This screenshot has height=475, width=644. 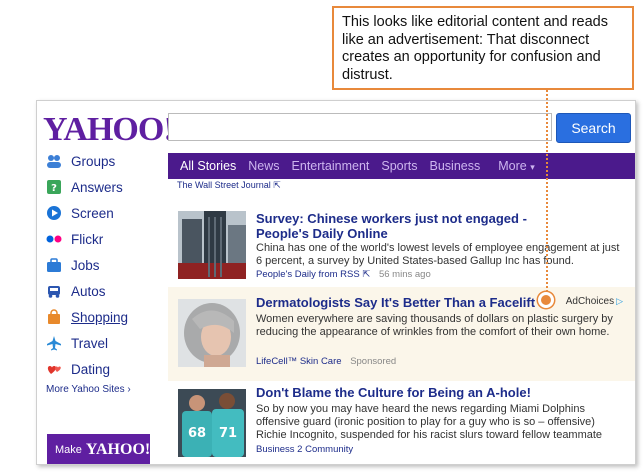 I want to click on tab-sports: Sports, so click(x=399, y=166).